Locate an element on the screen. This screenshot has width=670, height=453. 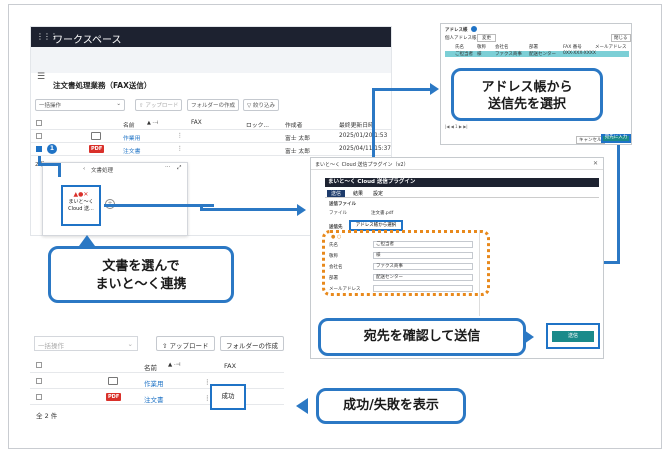
ab-col-name: 氏名 is located at coordinates (459, 47).